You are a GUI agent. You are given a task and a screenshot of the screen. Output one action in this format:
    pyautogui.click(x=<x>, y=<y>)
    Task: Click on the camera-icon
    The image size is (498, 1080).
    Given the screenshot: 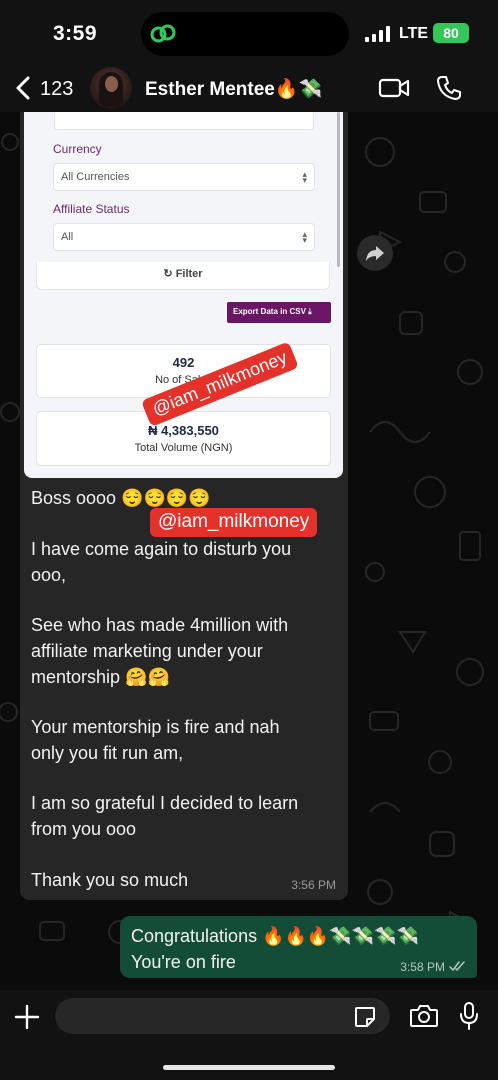 What is the action you would take?
    pyautogui.click(x=424, y=1016)
    